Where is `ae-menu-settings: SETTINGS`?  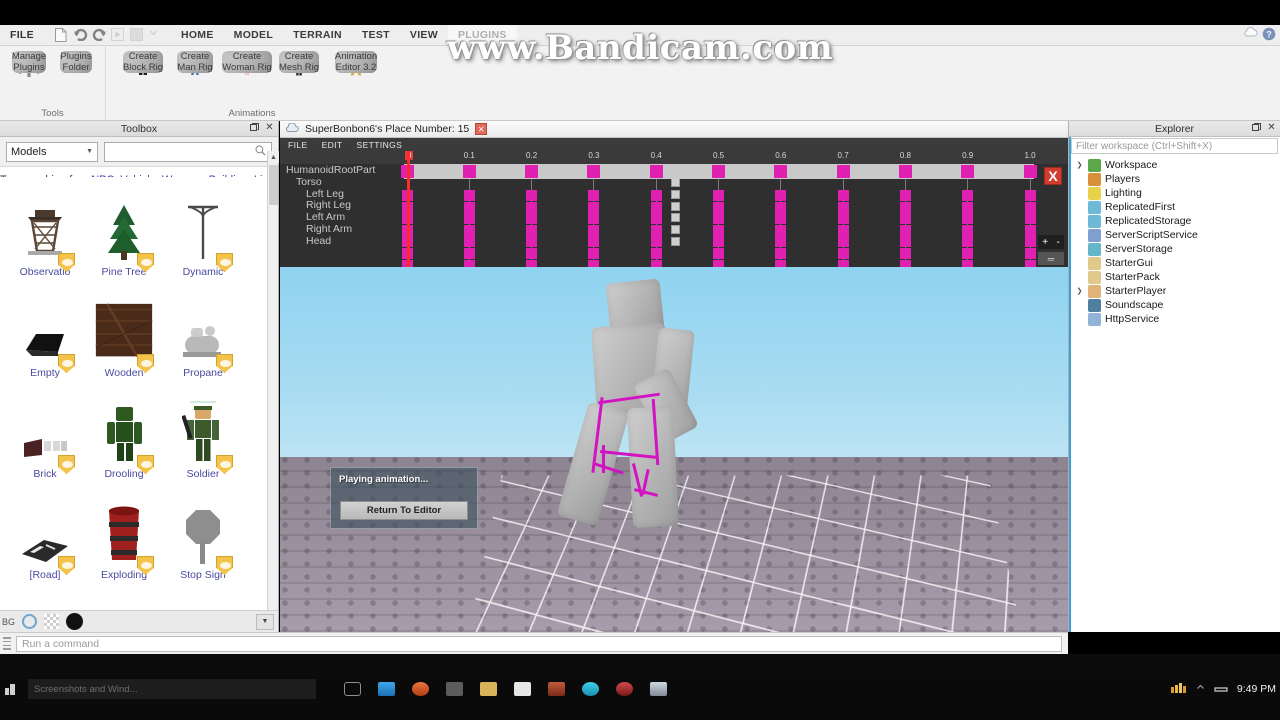 ae-menu-settings: SETTINGS is located at coordinates (380, 145).